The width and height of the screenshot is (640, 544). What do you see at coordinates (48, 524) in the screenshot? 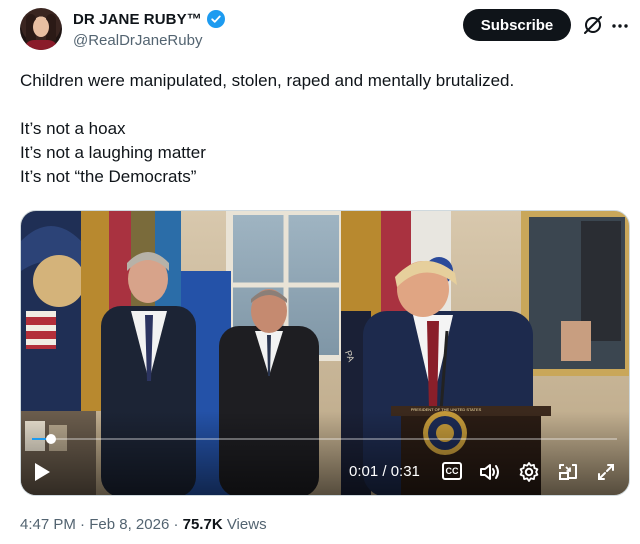
I see `tweet-time: 4:47 PM` at bounding box center [48, 524].